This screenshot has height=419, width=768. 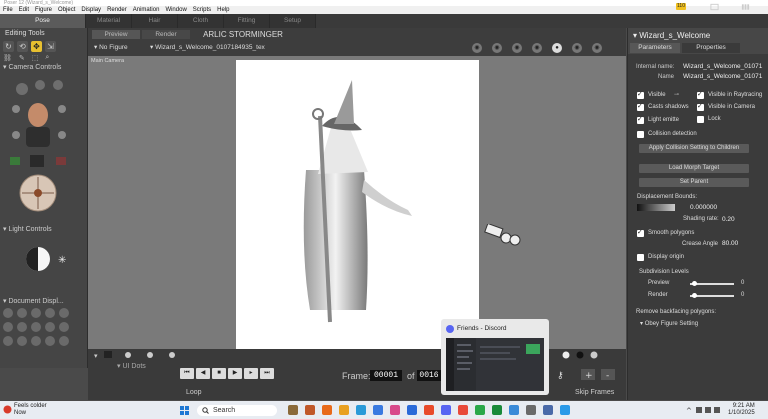 I want to click on menu-file: File, so click(x=8, y=10).